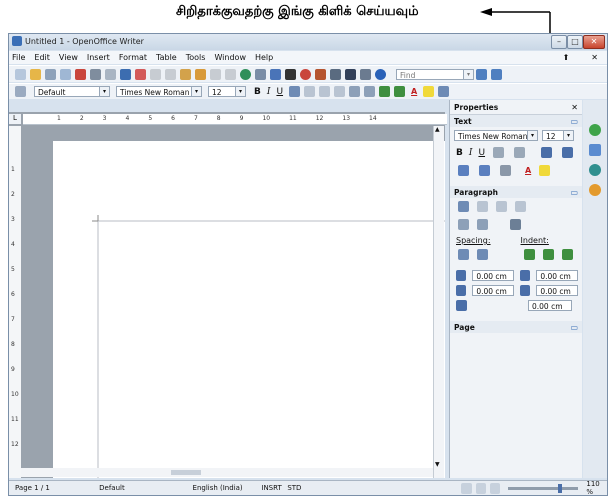 This screenshot has height=496, width=608. Describe the element at coordinates (520, 206) in the screenshot. I see `para-justify-icon` at that location.